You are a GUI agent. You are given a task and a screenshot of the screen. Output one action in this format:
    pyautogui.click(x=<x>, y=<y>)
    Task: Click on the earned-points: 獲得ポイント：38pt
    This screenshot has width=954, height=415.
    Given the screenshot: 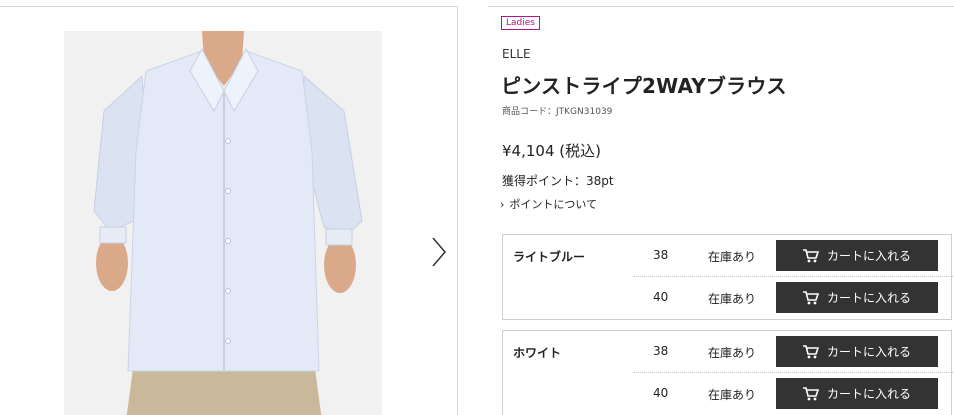 What is the action you would take?
    pyautogui.click(x=558, y=181)
    